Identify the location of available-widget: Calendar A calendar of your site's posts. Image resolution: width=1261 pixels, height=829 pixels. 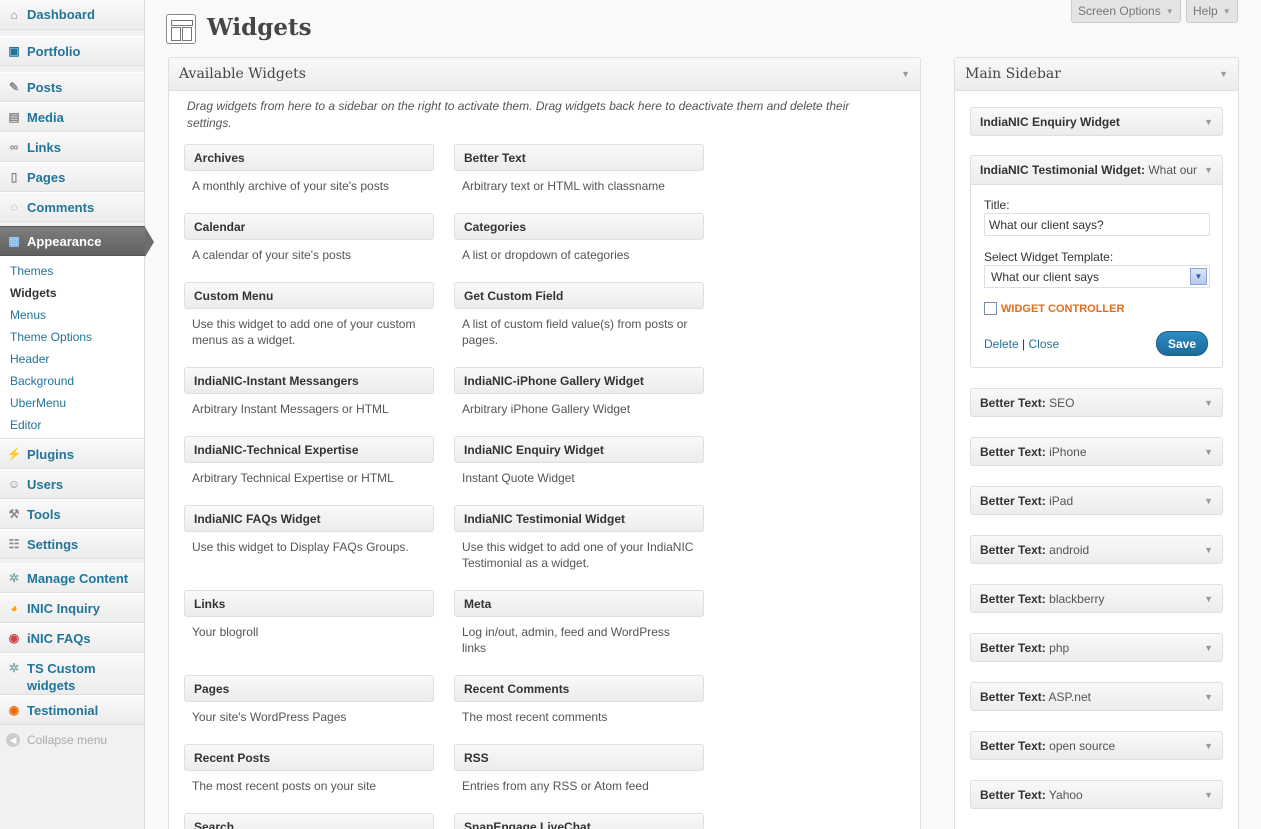
(309, 238).